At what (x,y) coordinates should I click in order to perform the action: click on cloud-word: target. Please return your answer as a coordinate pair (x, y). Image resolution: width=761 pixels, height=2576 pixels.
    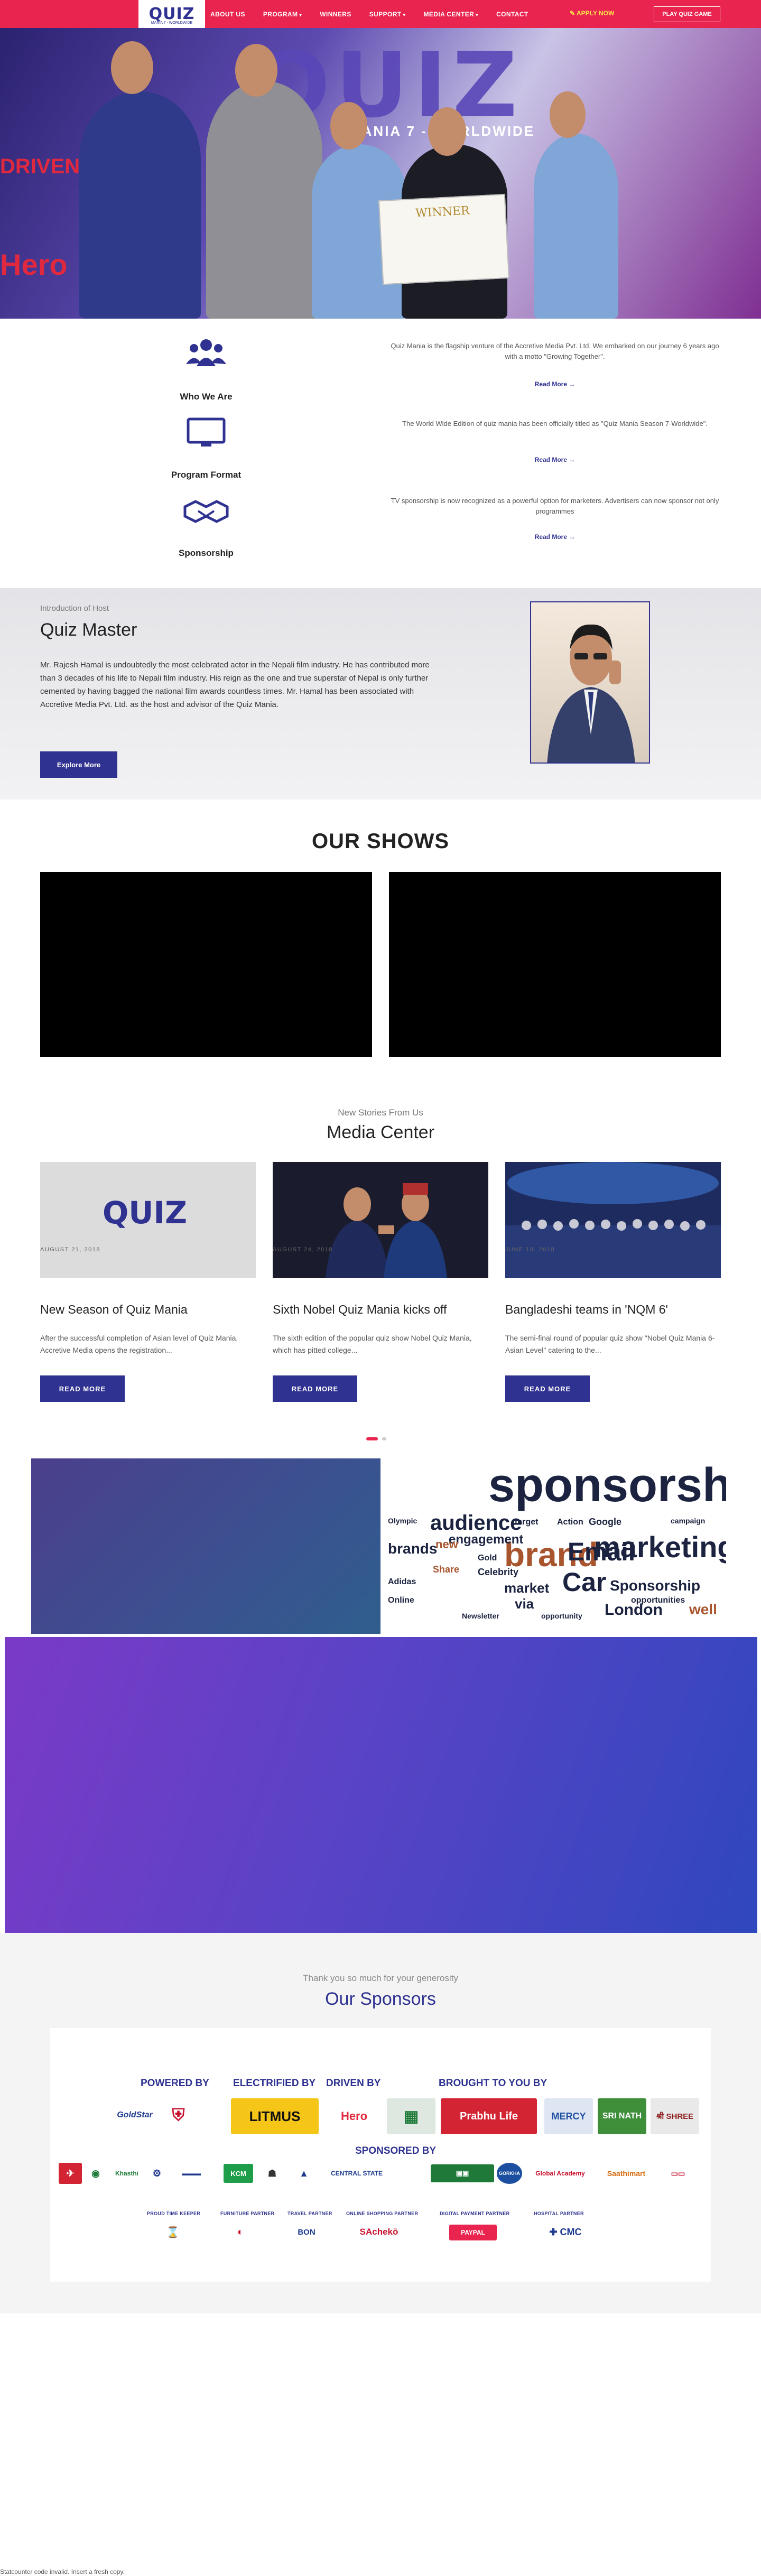
    Looking at the image, I should click on (527, 1522).